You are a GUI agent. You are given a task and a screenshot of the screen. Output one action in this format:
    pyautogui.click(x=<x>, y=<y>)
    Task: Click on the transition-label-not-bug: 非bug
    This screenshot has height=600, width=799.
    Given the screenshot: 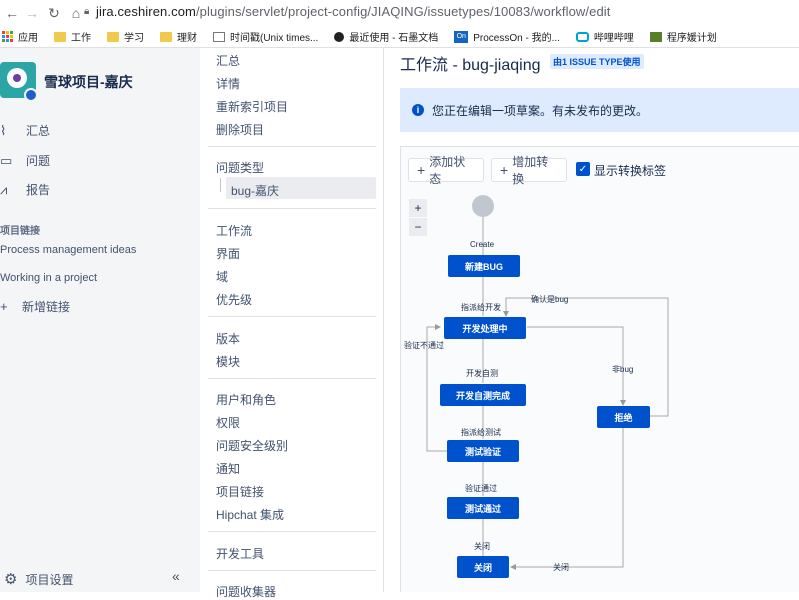 What is the action you would take?
    pyautogui.click(x=622, y=369)
    